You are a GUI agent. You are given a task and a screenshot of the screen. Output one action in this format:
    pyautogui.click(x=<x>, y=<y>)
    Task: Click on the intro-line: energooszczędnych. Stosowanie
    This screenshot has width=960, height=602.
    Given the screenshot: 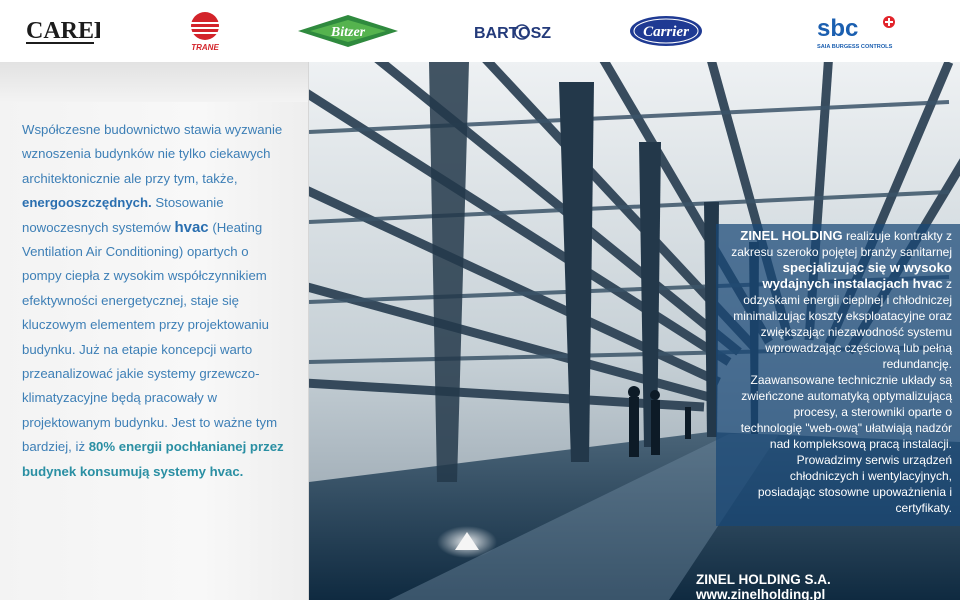 What is the action you would take?
    pyautogui.click(x=123, y=203)
    